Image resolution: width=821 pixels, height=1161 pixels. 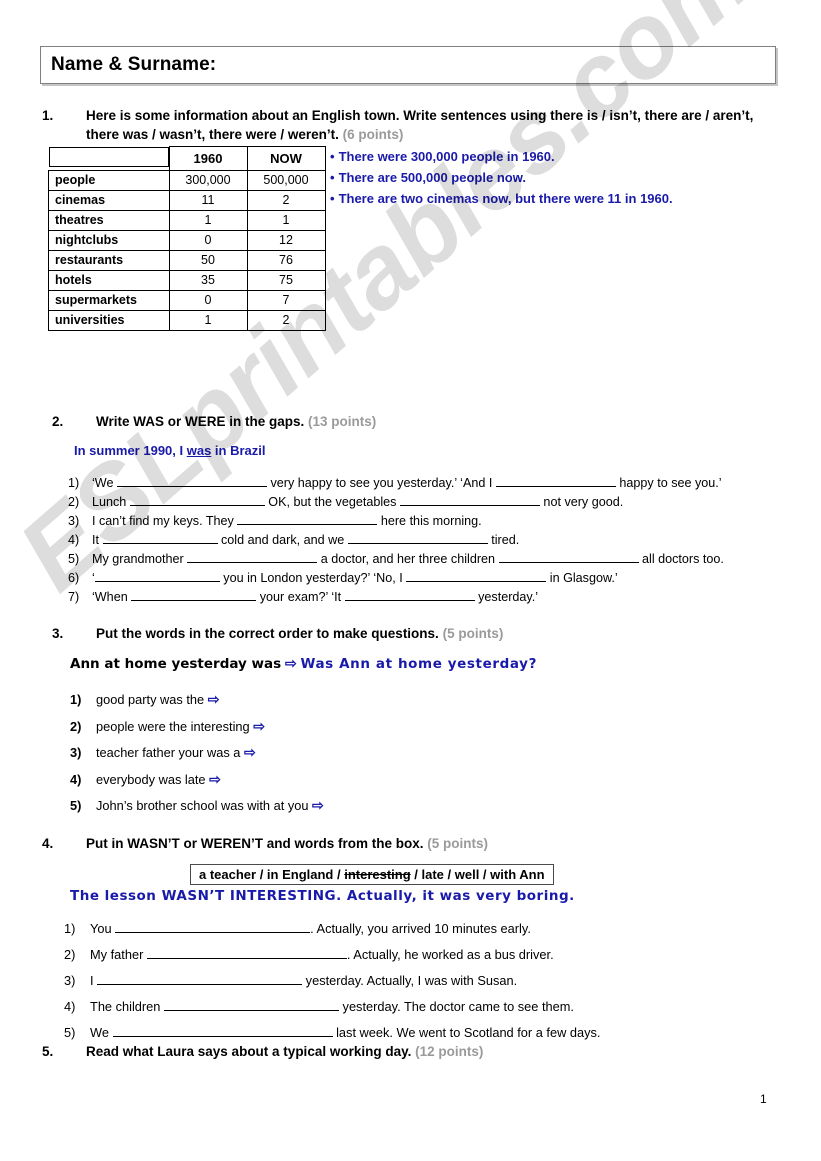 I want to click on table-row: restaurants 50 76, so click(x=187, y=260).